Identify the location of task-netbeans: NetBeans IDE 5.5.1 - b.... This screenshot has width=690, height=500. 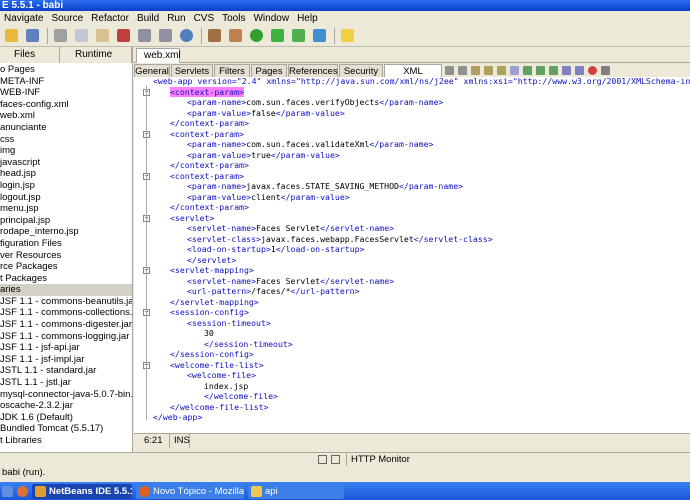
(82, 491).